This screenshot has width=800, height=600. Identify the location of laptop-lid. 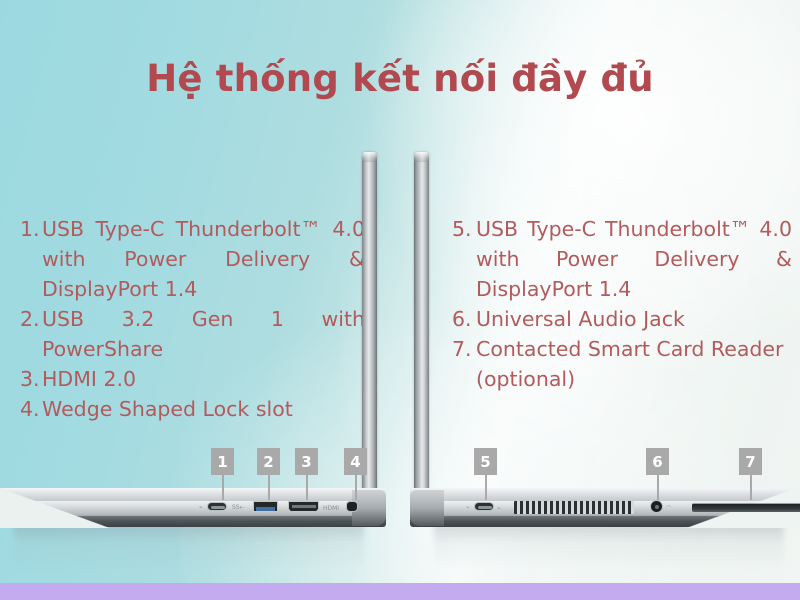
(421, 329).